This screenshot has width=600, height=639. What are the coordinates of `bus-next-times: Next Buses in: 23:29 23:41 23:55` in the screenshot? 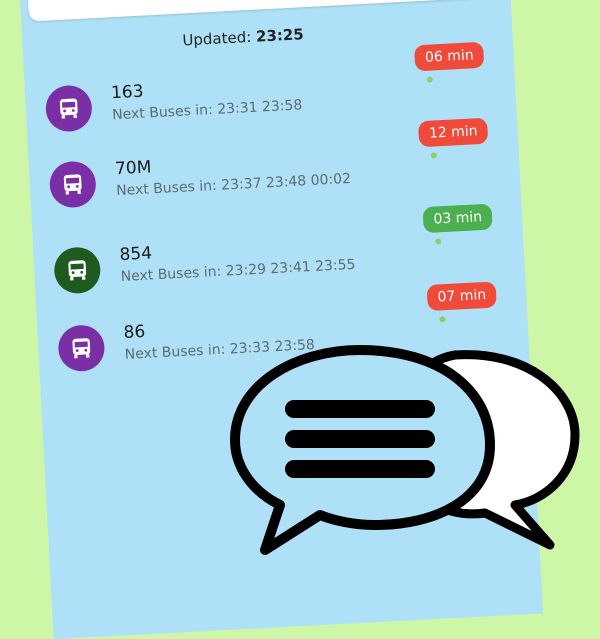 It's located at (238, 271).